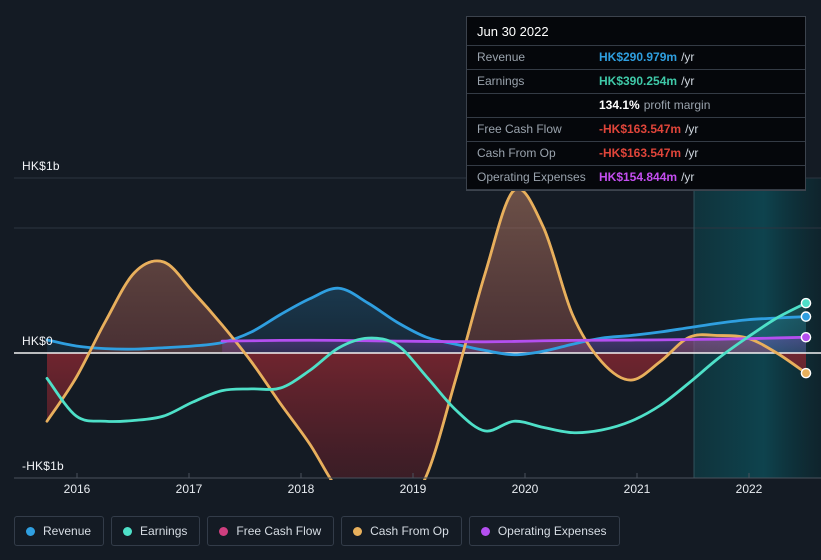 This screenshot has width=821, height=560. I want to click on x-axis-tick-label: 2018, so click(301, 489).